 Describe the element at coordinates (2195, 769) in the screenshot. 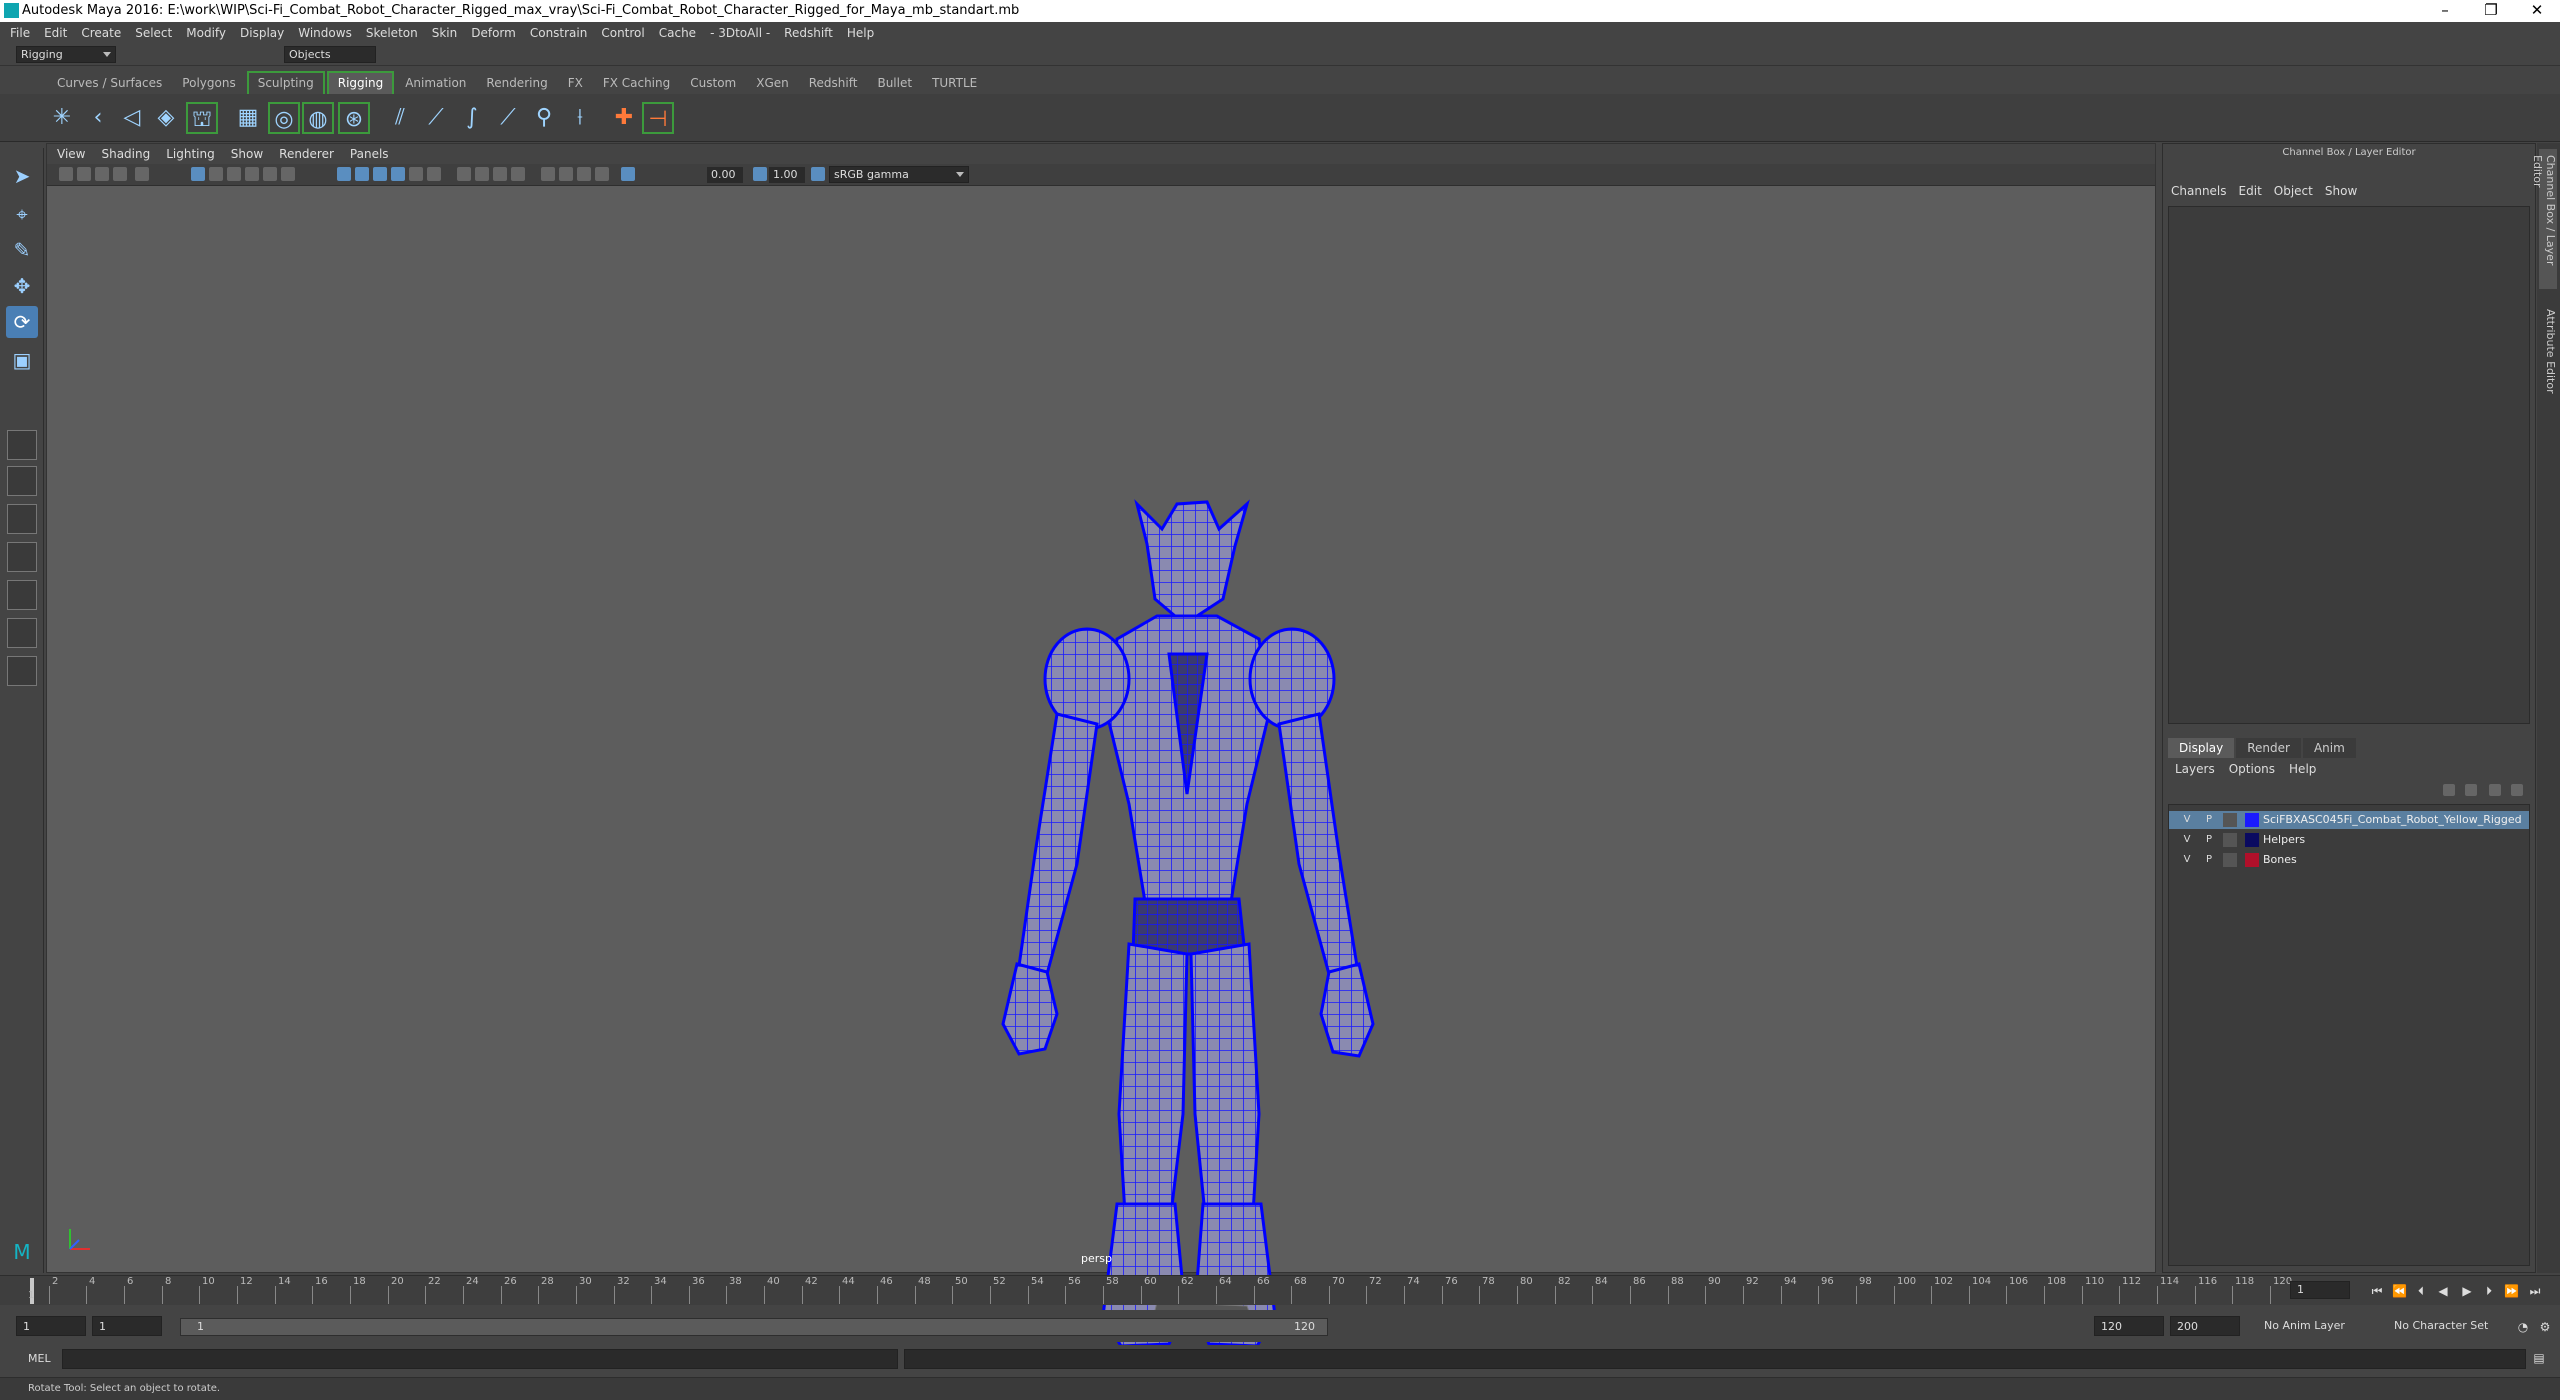

I see `layers-menu: Layers` at that location.